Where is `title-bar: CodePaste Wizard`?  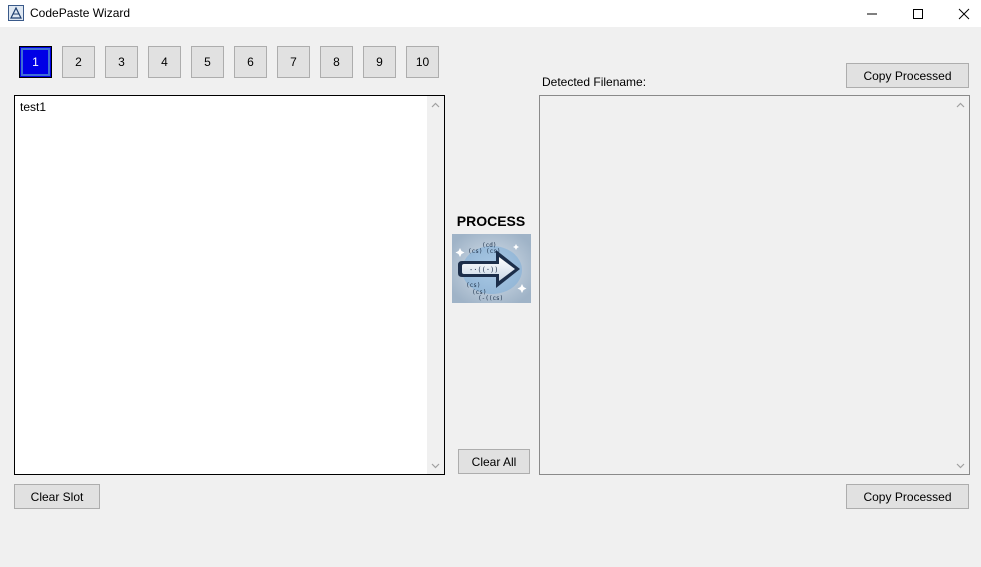 title-bar: CodePaste Wizard is located at coordinates (490, 13).